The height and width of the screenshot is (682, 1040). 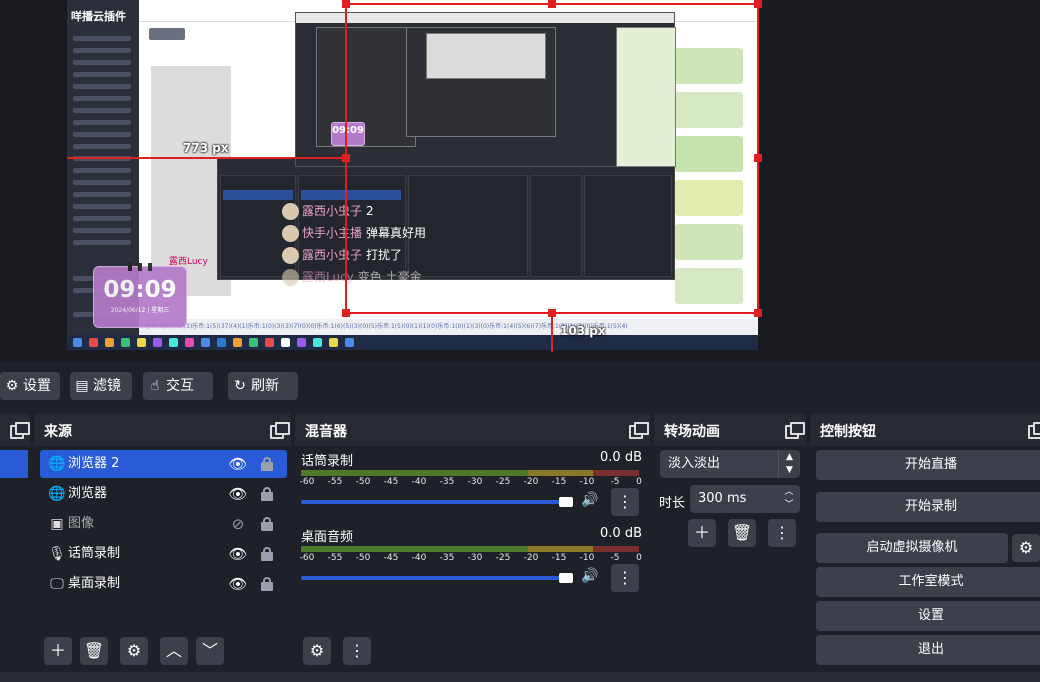 I want to click on chevron-updown-icon: ▲ ▼, so click(x=789, y=464).